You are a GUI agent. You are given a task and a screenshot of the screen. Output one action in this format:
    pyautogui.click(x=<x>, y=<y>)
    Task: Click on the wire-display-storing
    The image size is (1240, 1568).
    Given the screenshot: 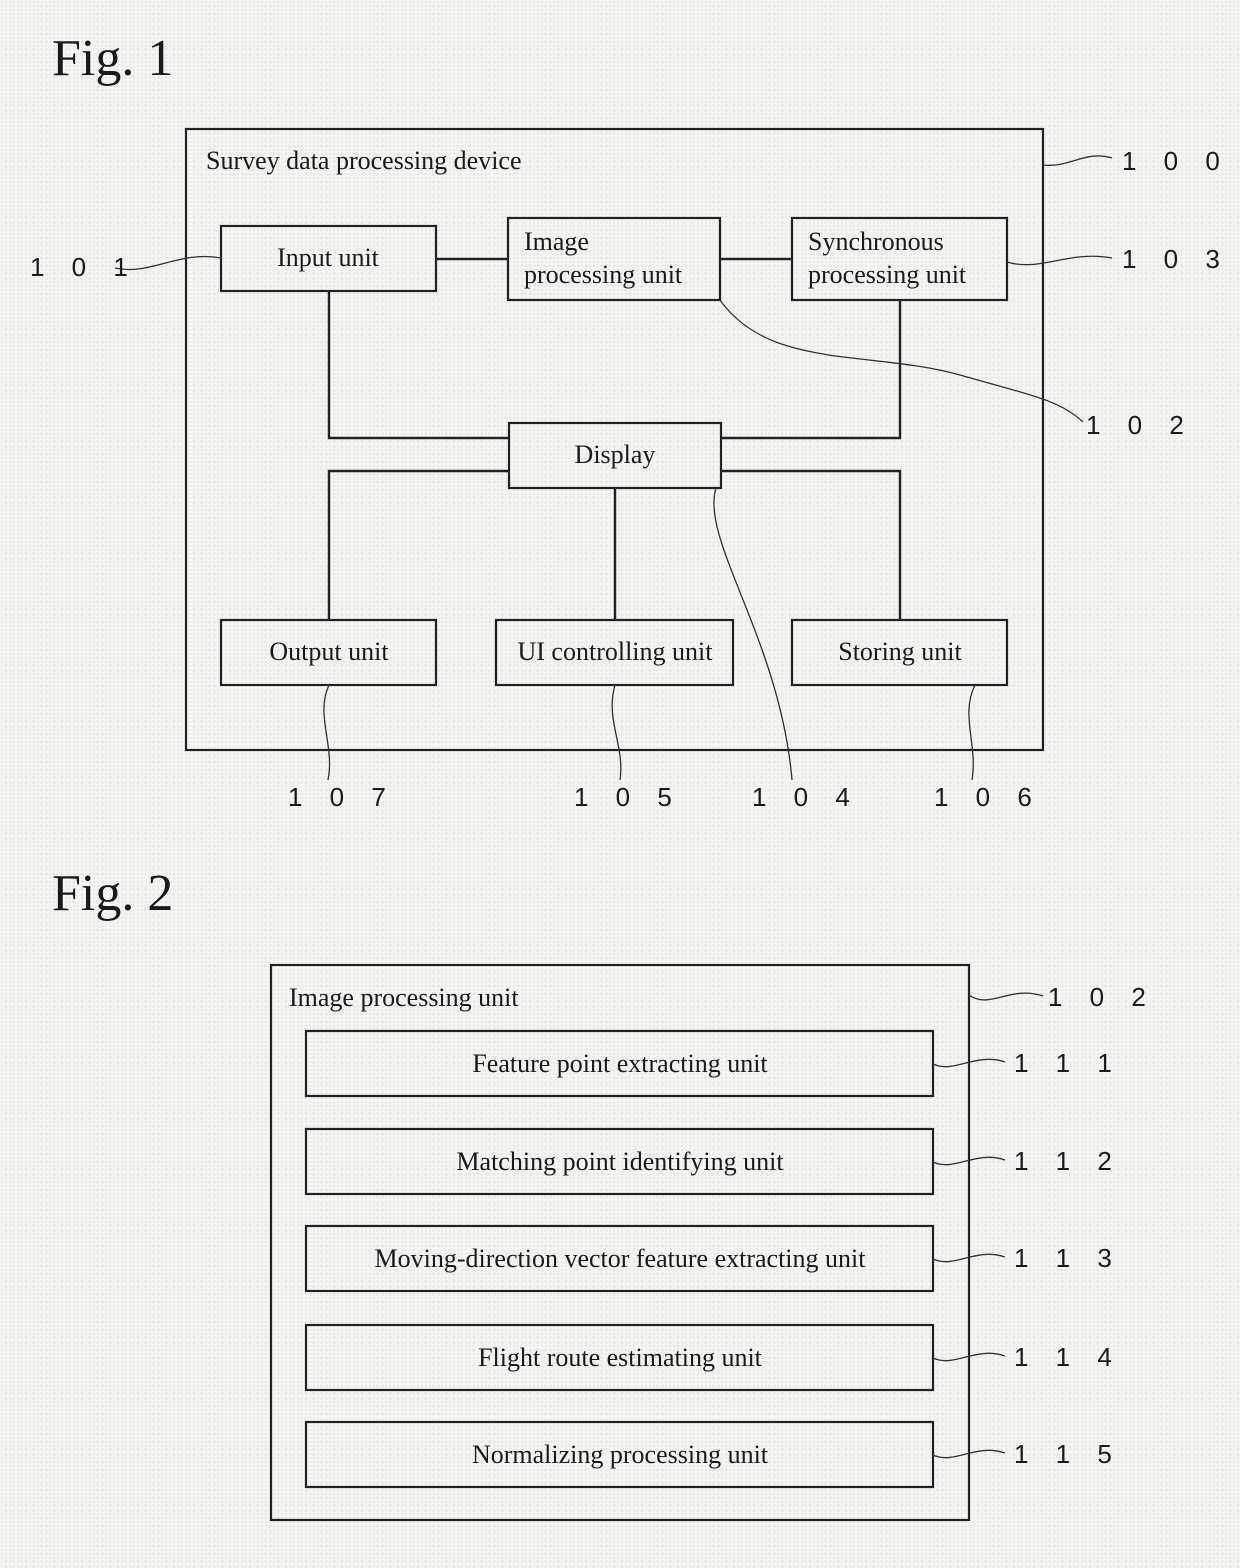 What is the action you would take?
    pyautogui.click(x=811, y=544)
    